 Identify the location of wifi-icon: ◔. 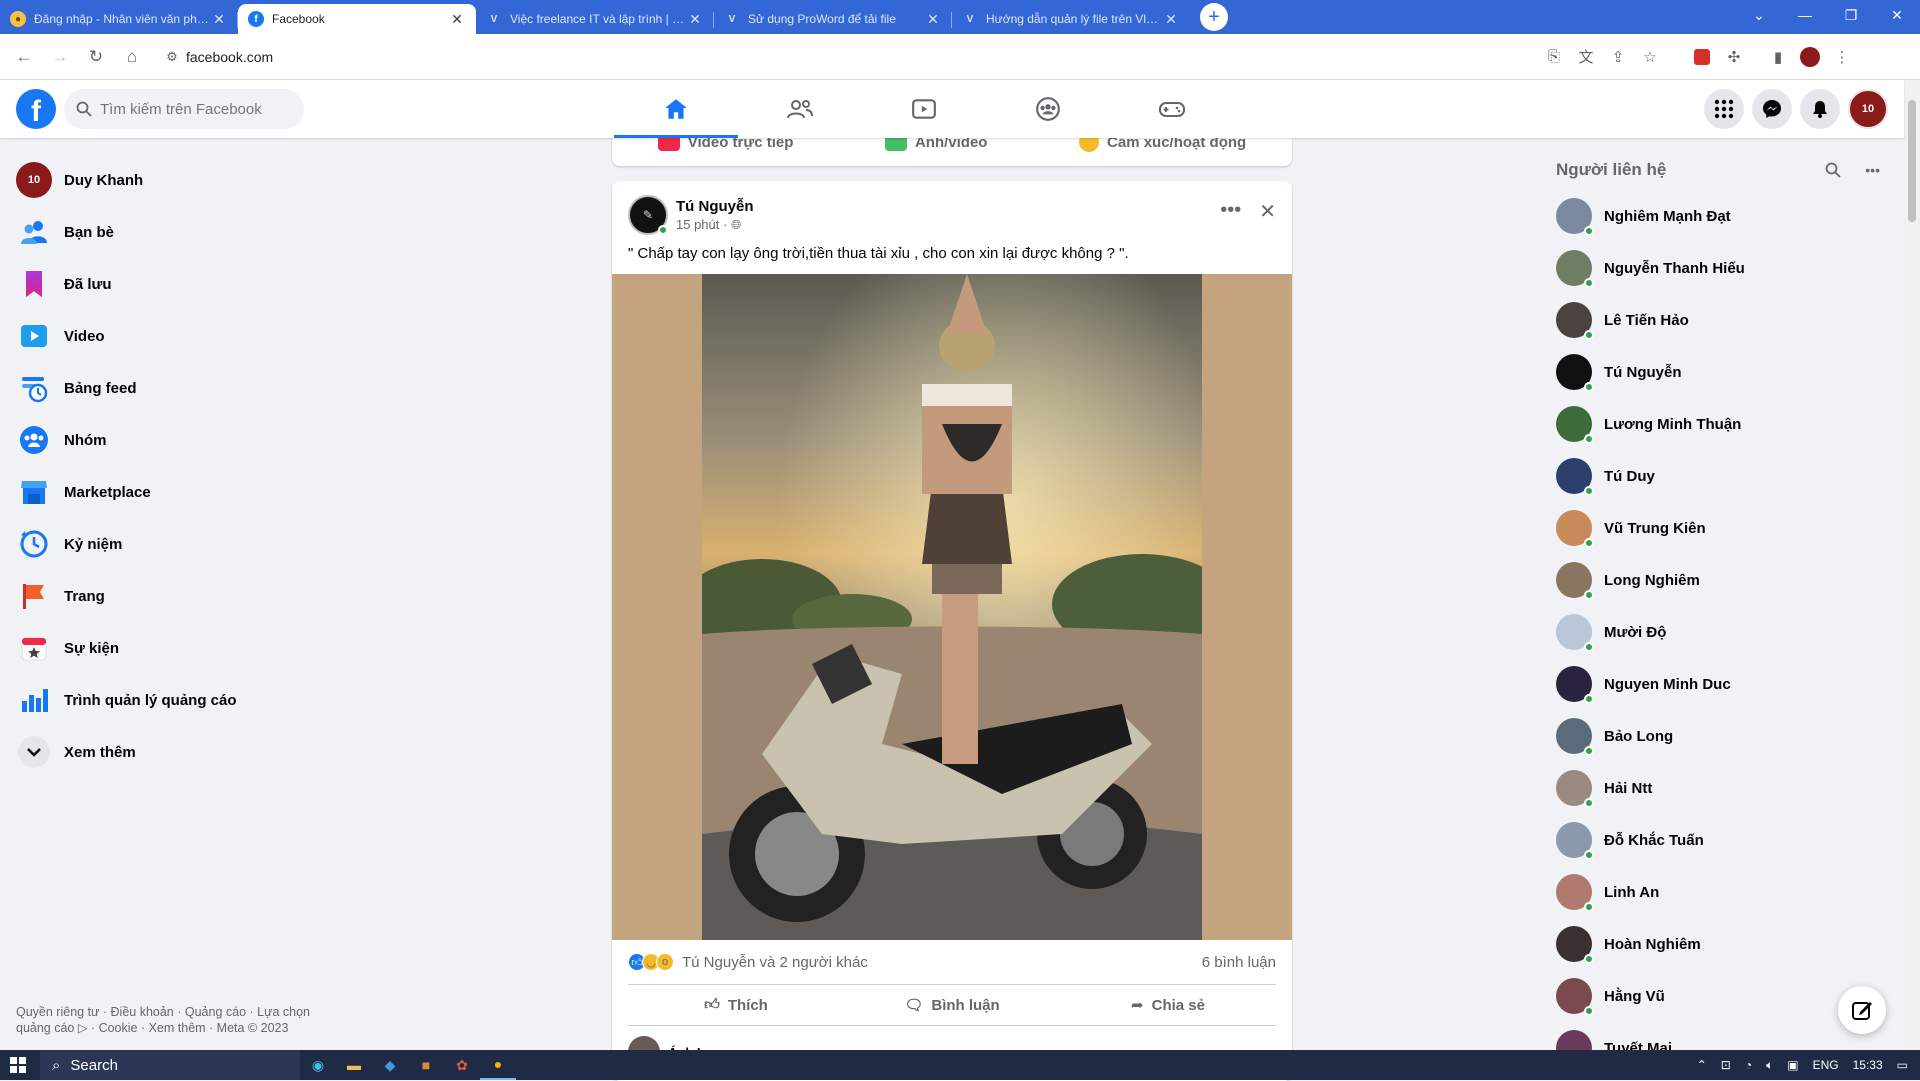
(1748, 1065).